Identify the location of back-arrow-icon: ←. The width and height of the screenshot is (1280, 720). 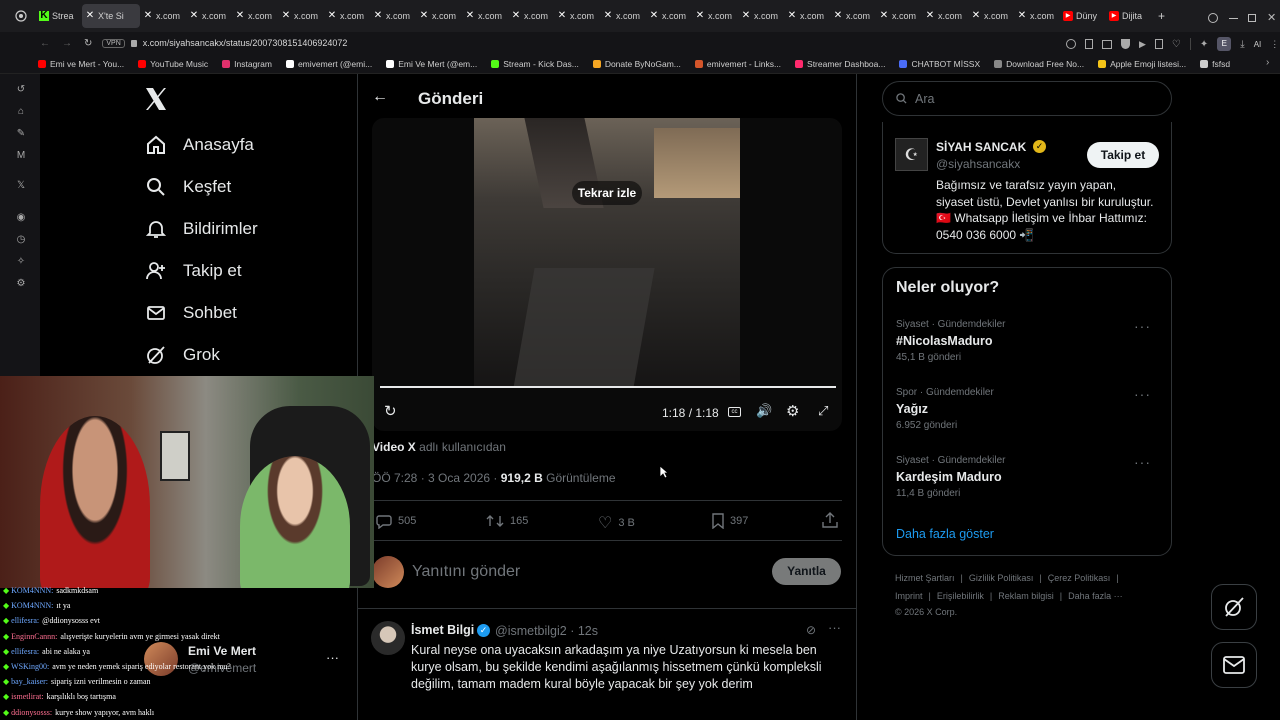
(380, 97).